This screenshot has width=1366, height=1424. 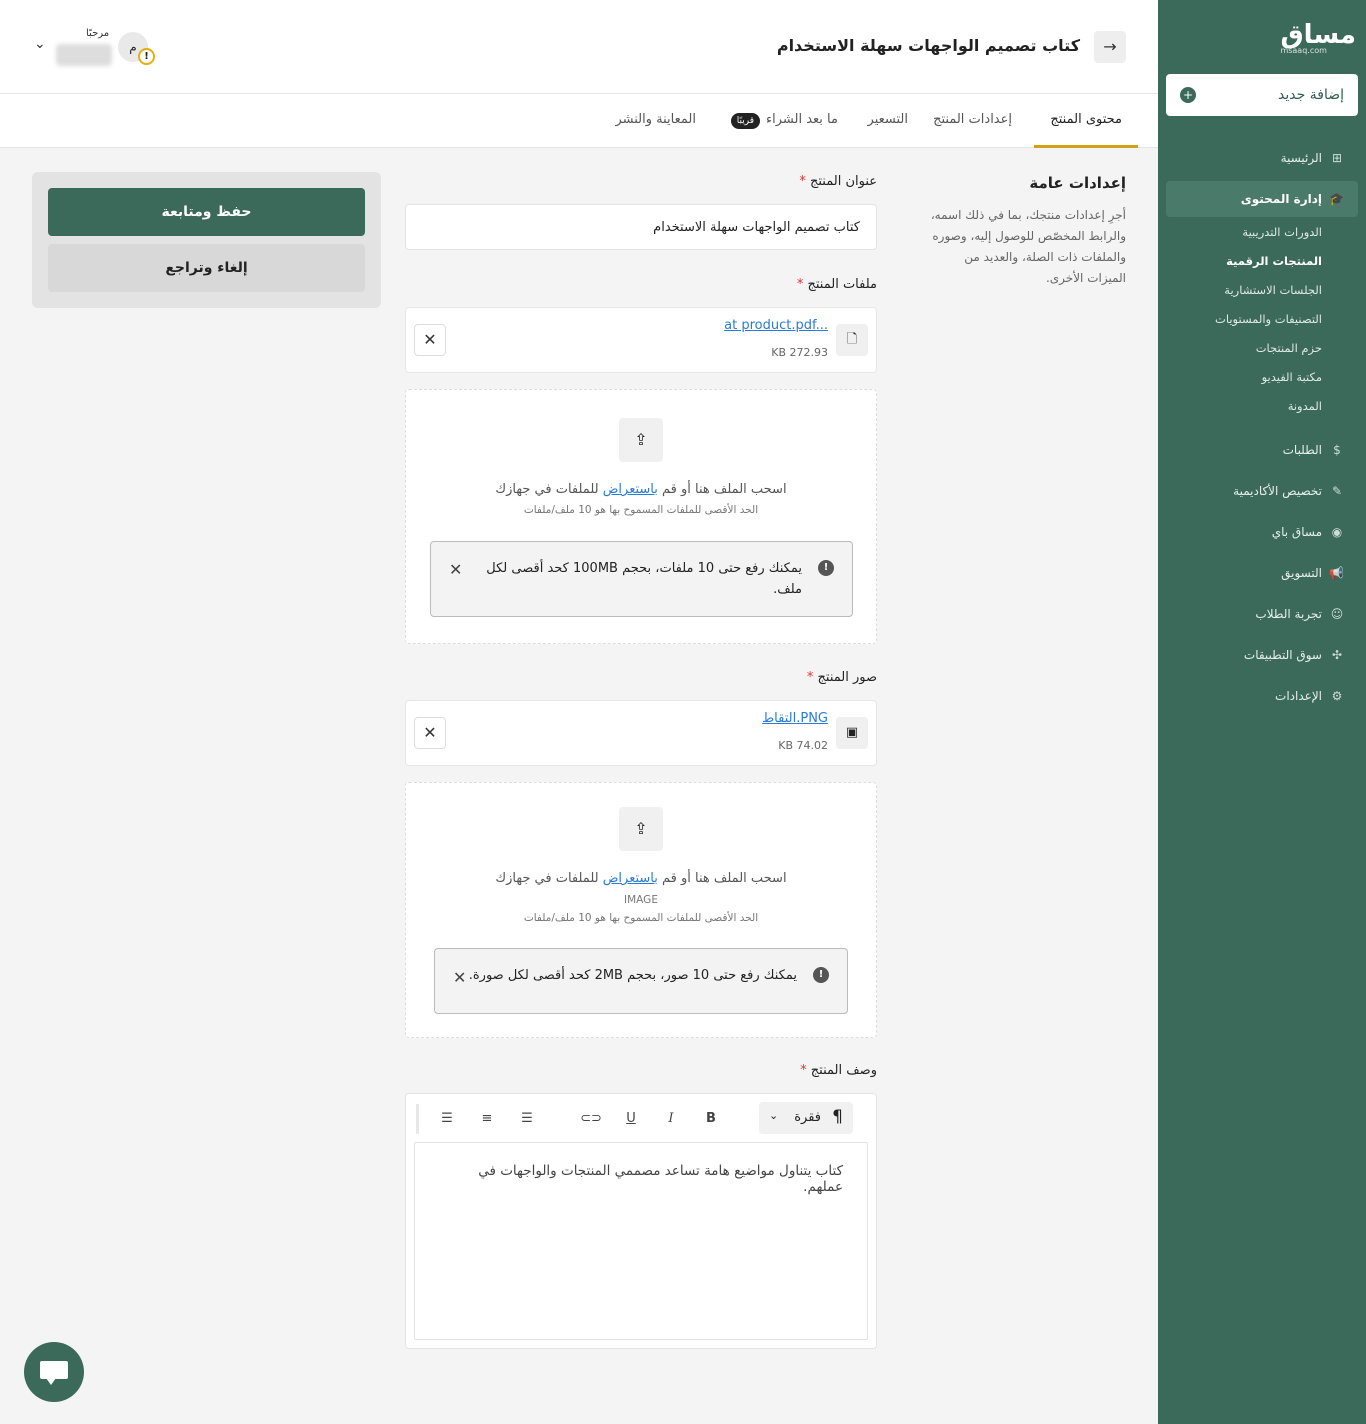 I want to click on grid-icon: ⊞, so click(x=1337, y=158).